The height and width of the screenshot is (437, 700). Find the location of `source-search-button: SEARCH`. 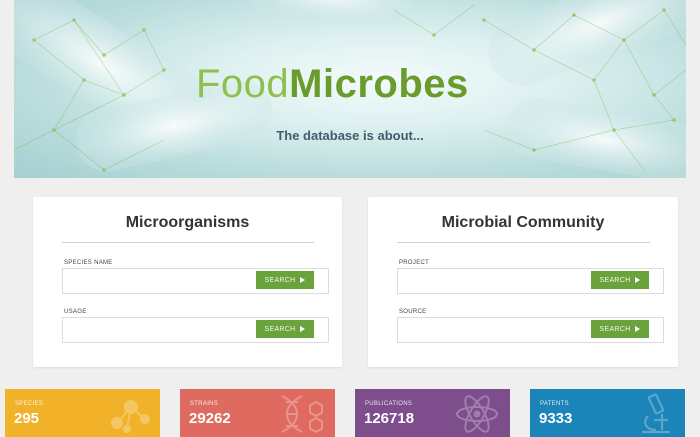

source-search-button: SEARCH is located at coordinates (620, 329).